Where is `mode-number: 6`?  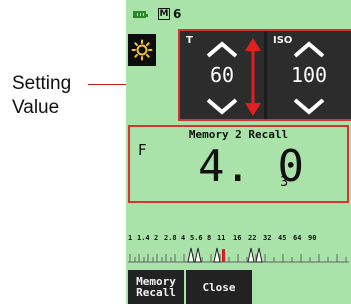
mode-number: 6 is located at coordinates (177, 14).